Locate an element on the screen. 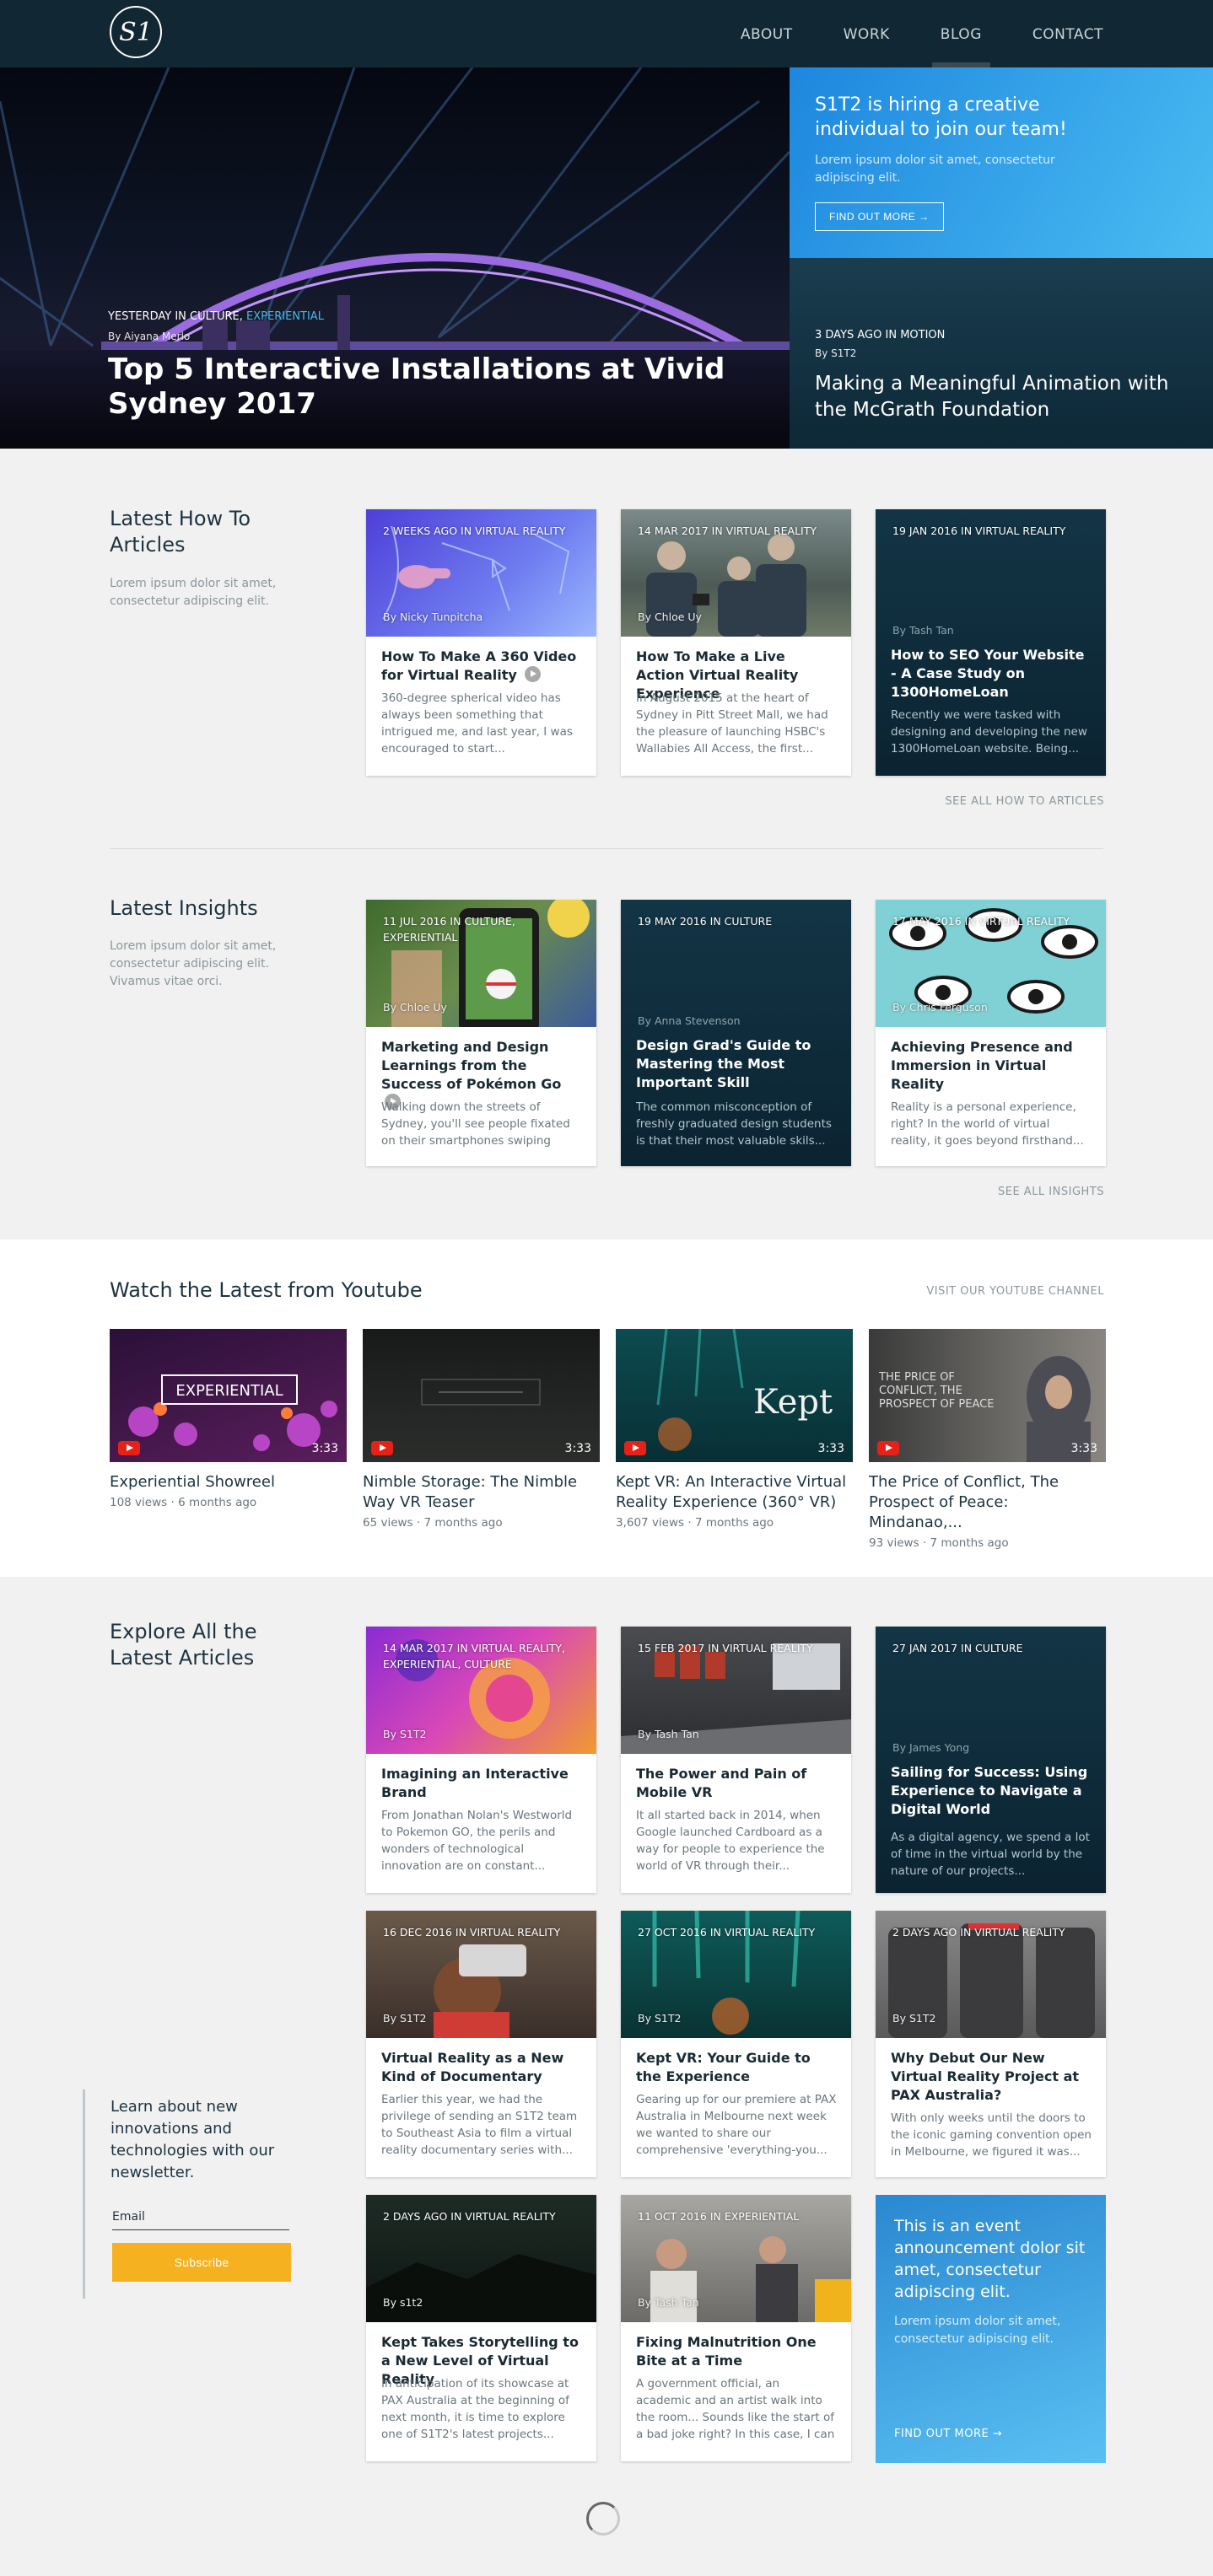  main-nav: ABOUT WORK BLOG CONTACT is located at coordinates (909, 33).